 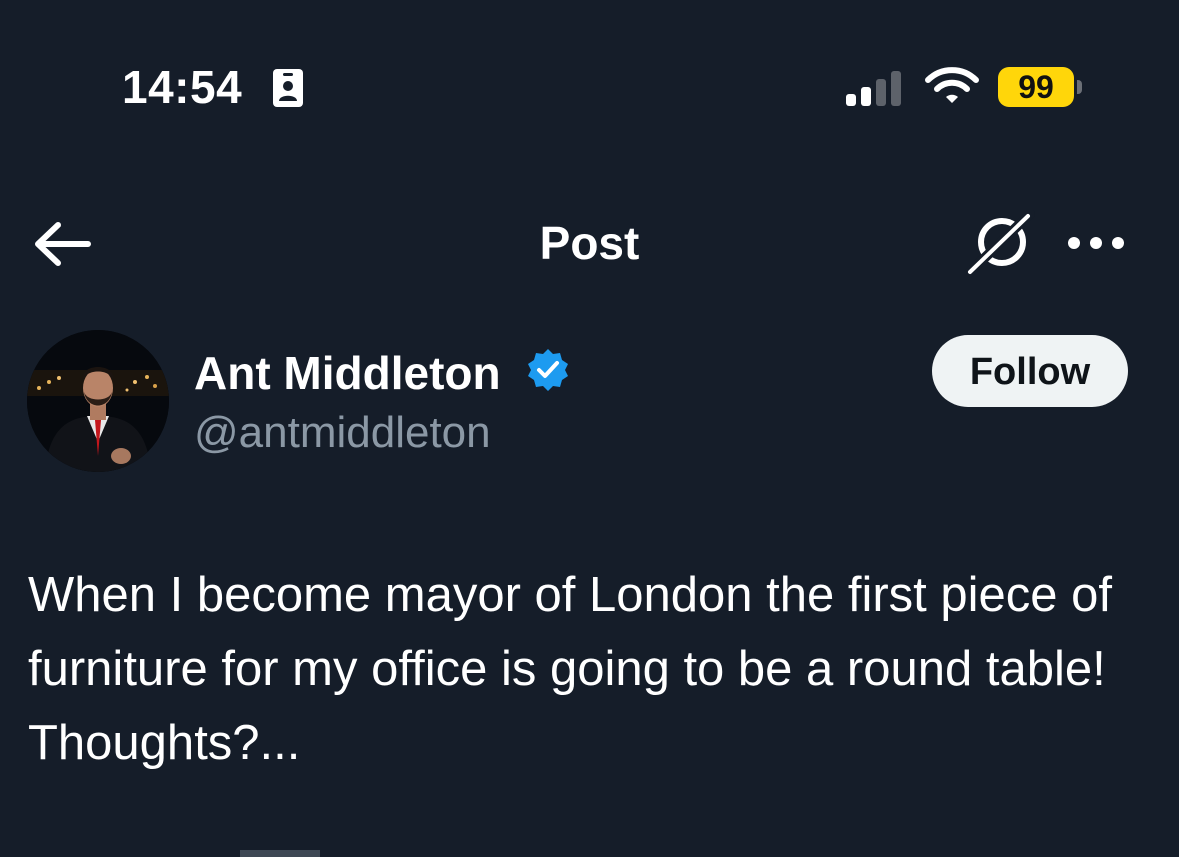 What do you see at coordinates (952, 85) in the screenshot?
I see `wifi-icon` at bounding box center [952, 85].